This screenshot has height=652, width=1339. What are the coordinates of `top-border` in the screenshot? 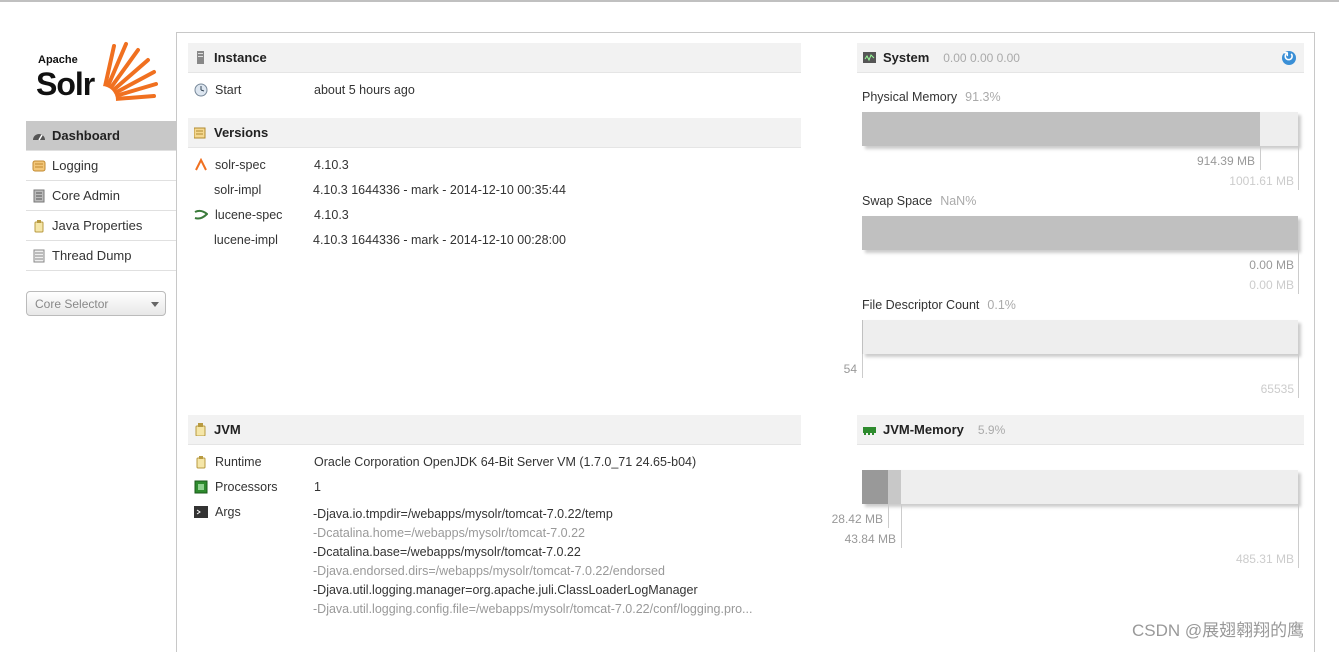 It's located at (669, 1).